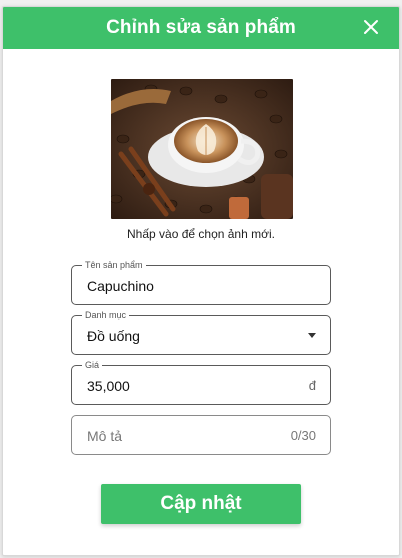 The width and height of the screenshot is (402, 558). I want to click on close-icon, so click(371, 27).